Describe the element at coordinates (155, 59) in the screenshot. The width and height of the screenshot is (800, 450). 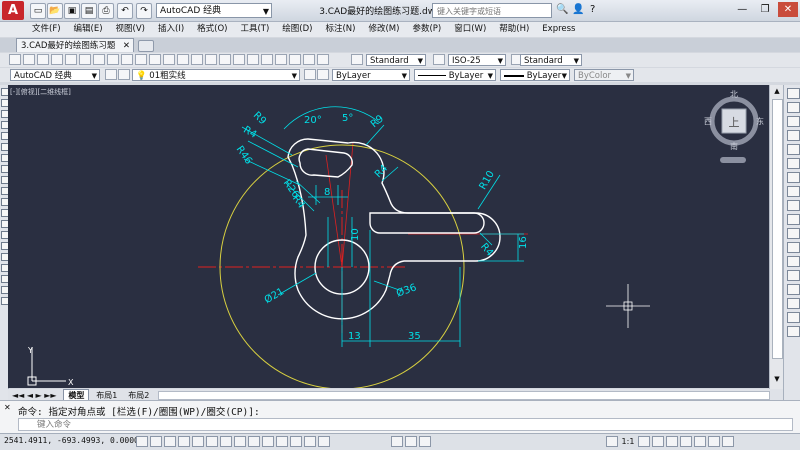
I see `undo-icon` at that location.